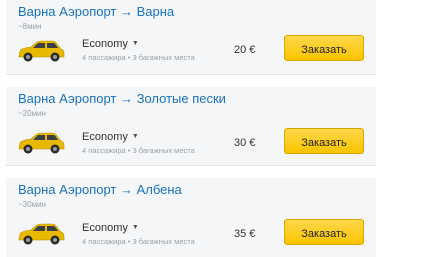 This screenshot has width=434, height=257. Describe the element at coordinates (32, 113) in the screenshot. I see `duration-text: ~20мин` at that location.